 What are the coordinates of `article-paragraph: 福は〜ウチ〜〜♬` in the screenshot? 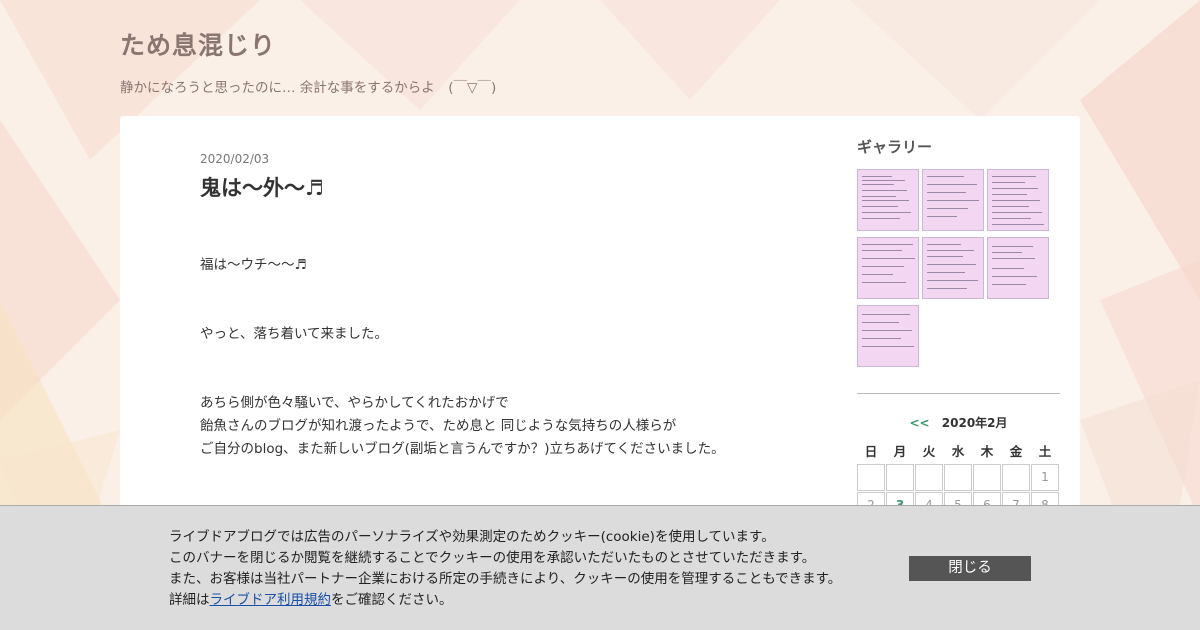 It's located at (490, 265).